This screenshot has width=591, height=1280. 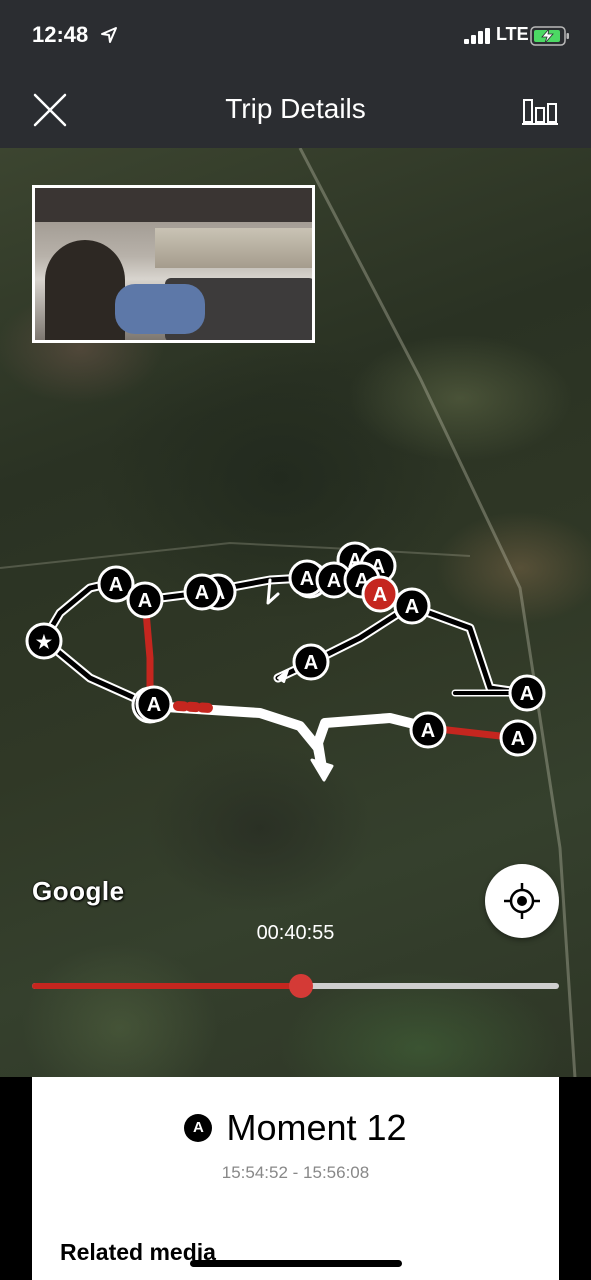 I want to click on location-arrow-icon, so click(x=109, y=35).